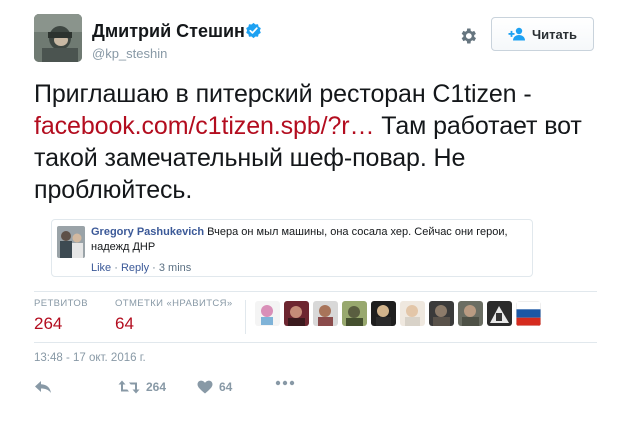  I want to click on likes-stat: ОТМЕТКИ «НРАВИТСЯ» 64, so click(174, 316).